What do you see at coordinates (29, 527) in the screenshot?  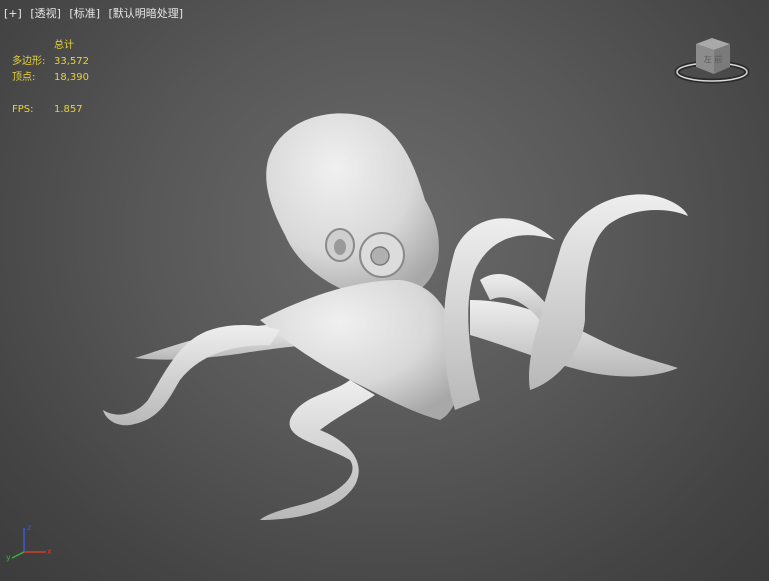 I see `axis-z-label: z` at bounding box center [29, 527].